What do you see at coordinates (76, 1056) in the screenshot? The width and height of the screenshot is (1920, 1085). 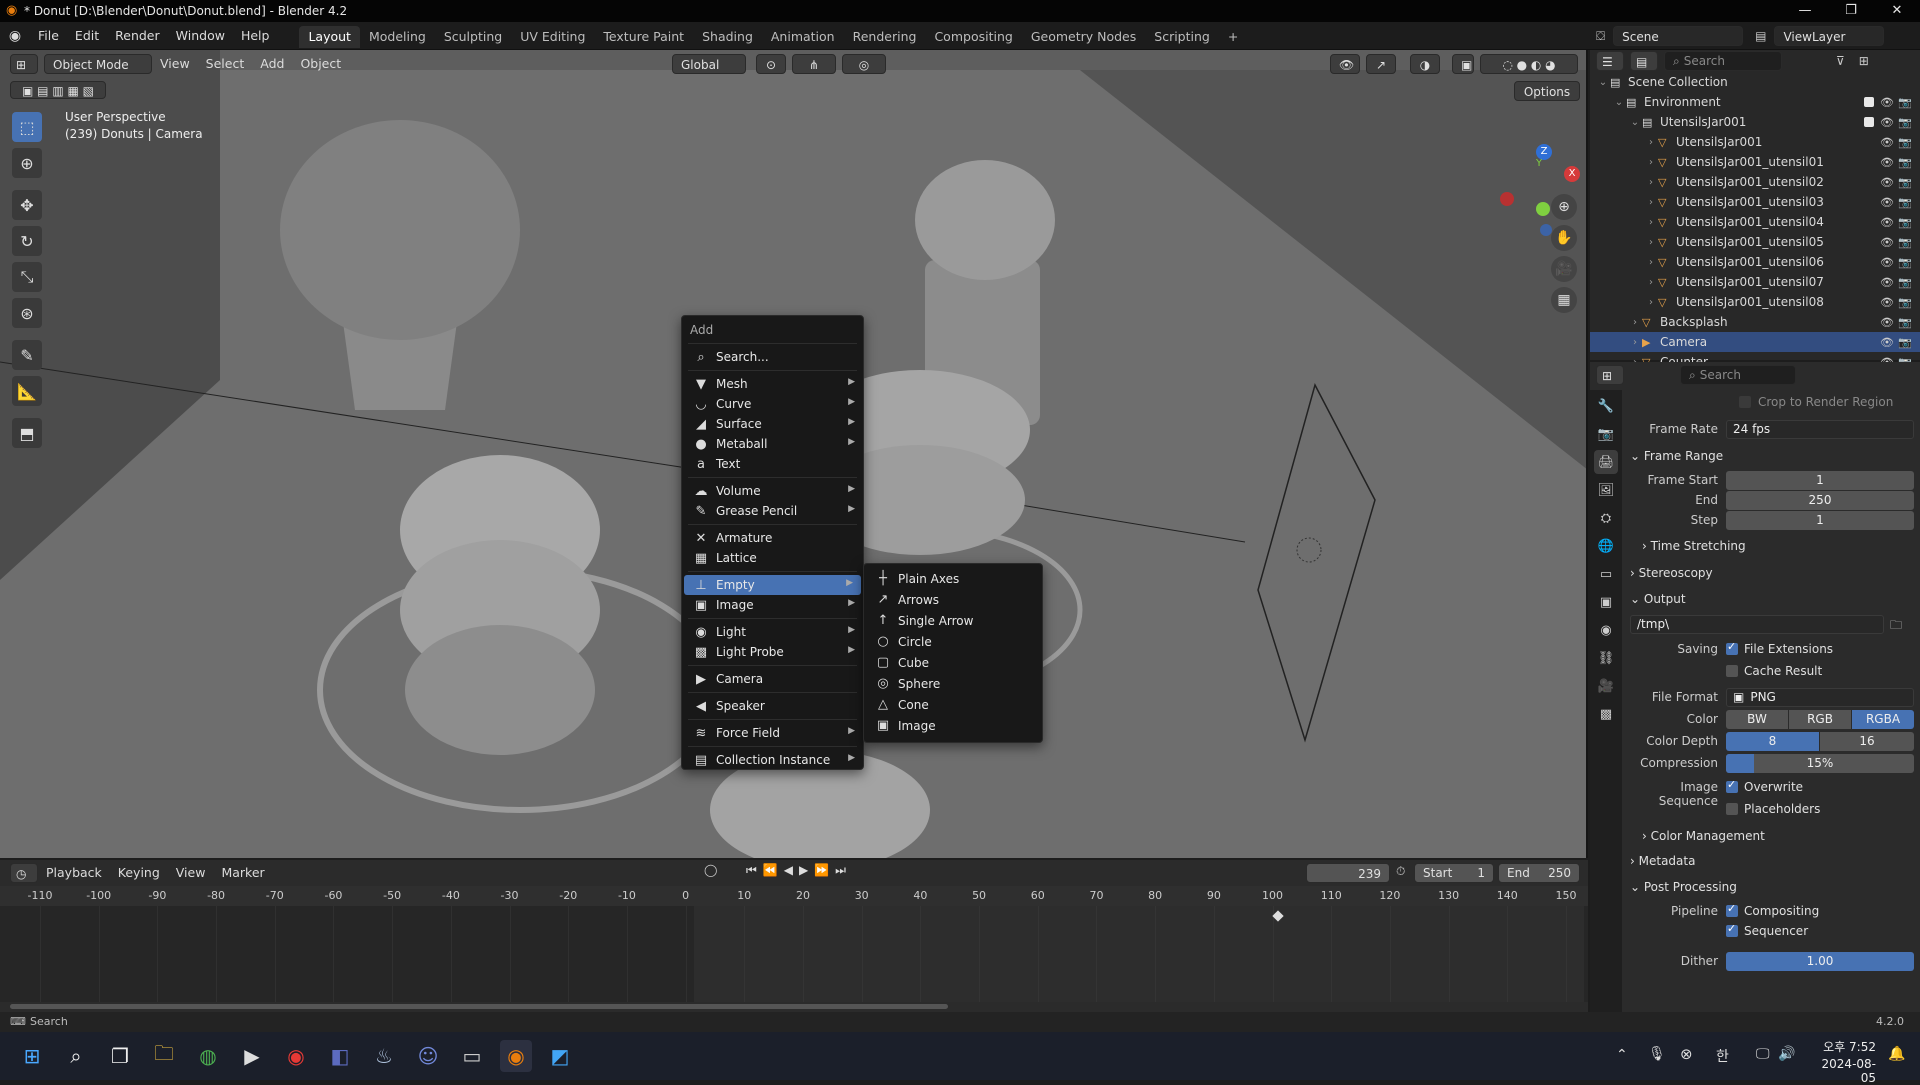 I see `search-icon: ⌕` at bounding box center [76, 1056].